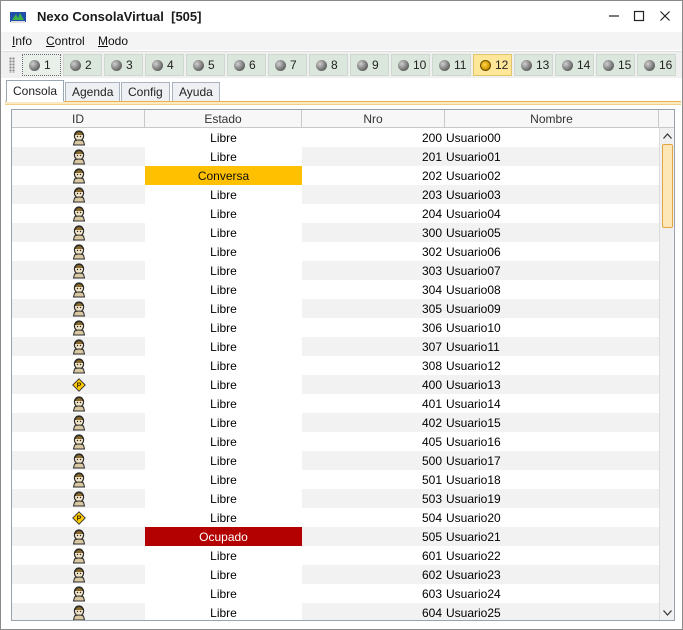 This screenshot has width=683, height=630. I want to click on table-row: Libre 305 Usuario09, so click(335, 308).